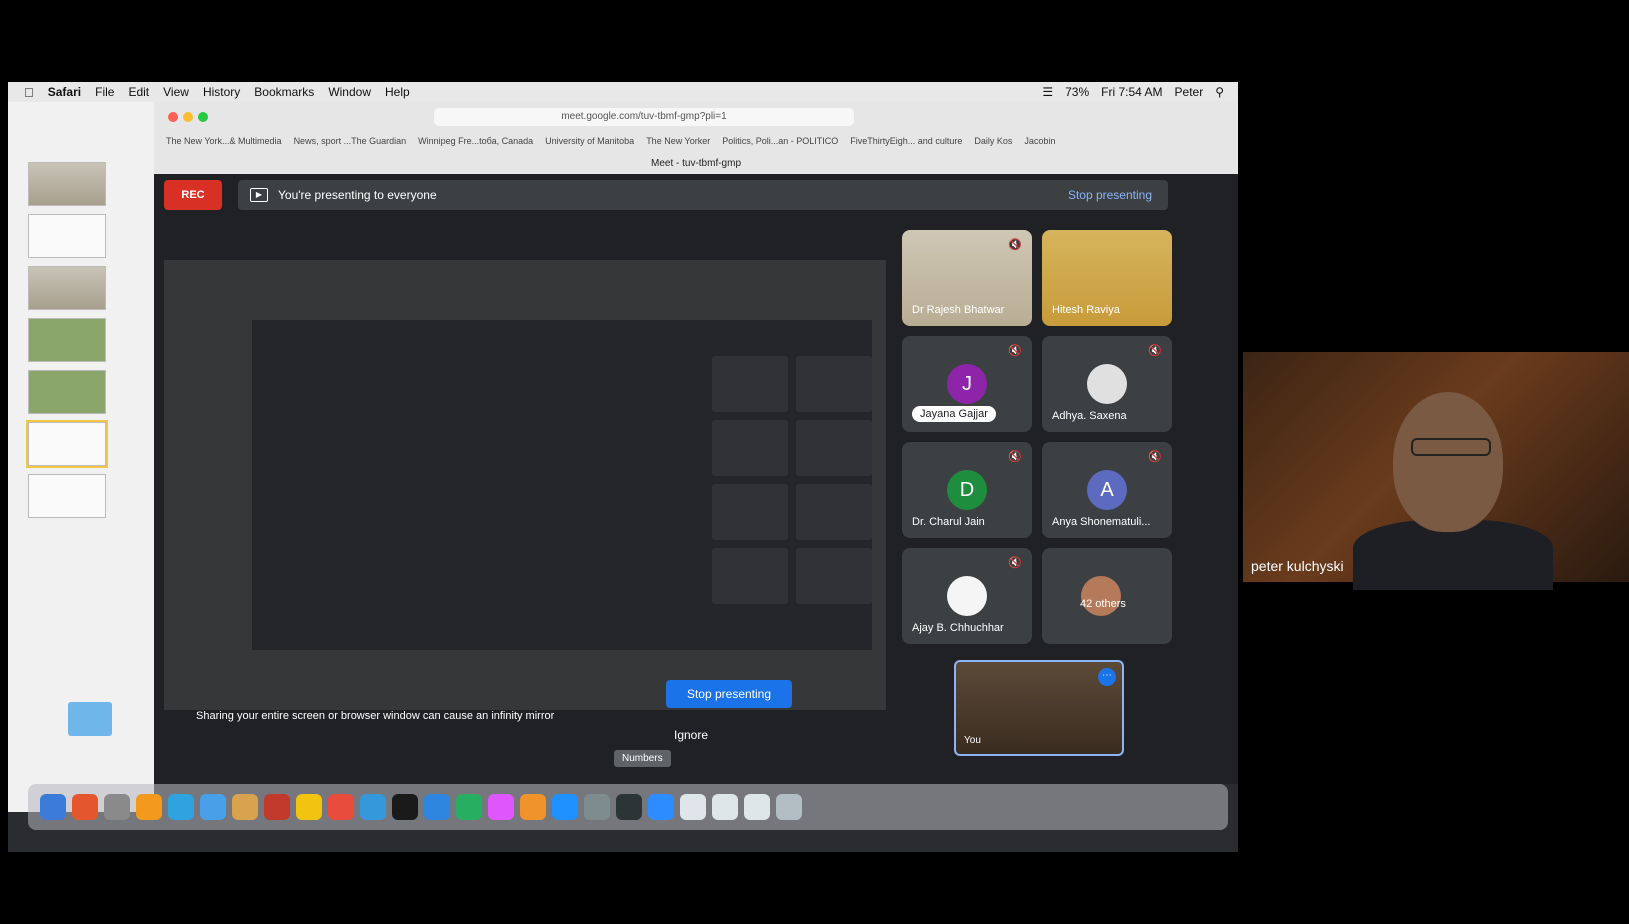 The image size is (1629, 924). I want to click on menubar-clock: Fri 7:54 AM, so click(1131, 92).